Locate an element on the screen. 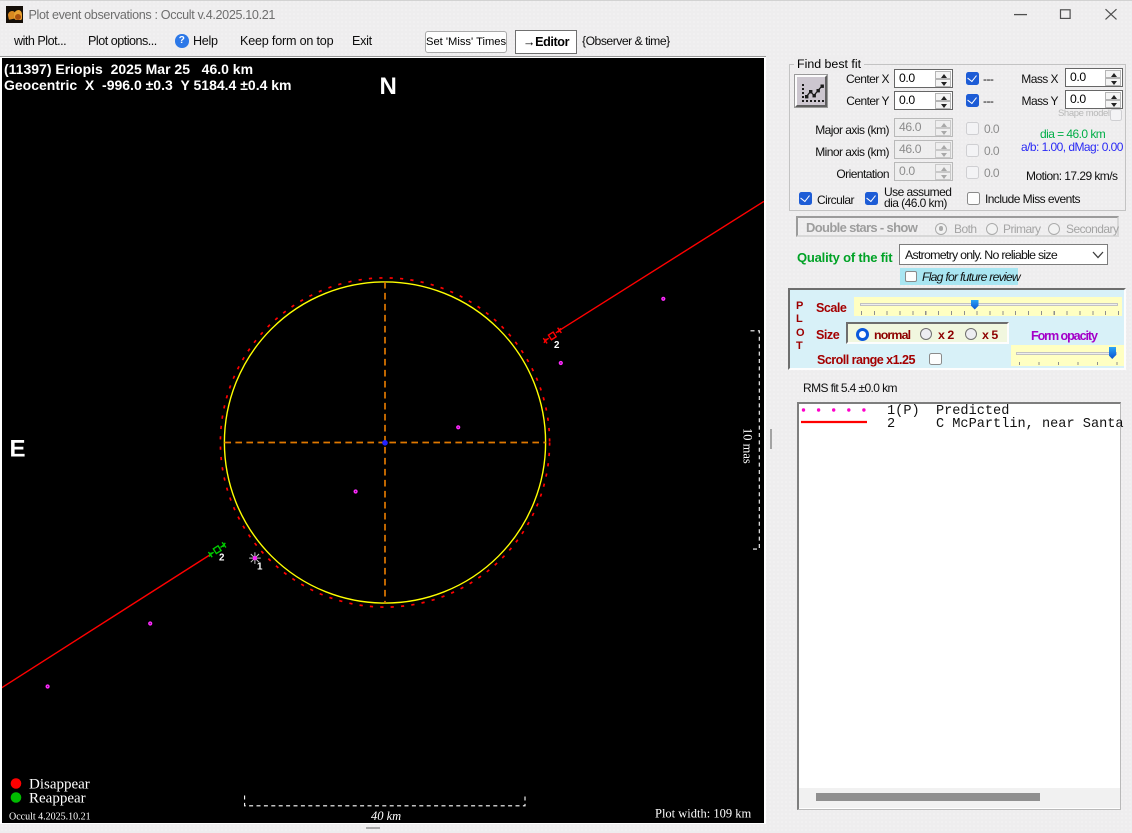 This screenshot has height=833, width=1132. svg-text: 10 mas is located at coordinates (748, 446).